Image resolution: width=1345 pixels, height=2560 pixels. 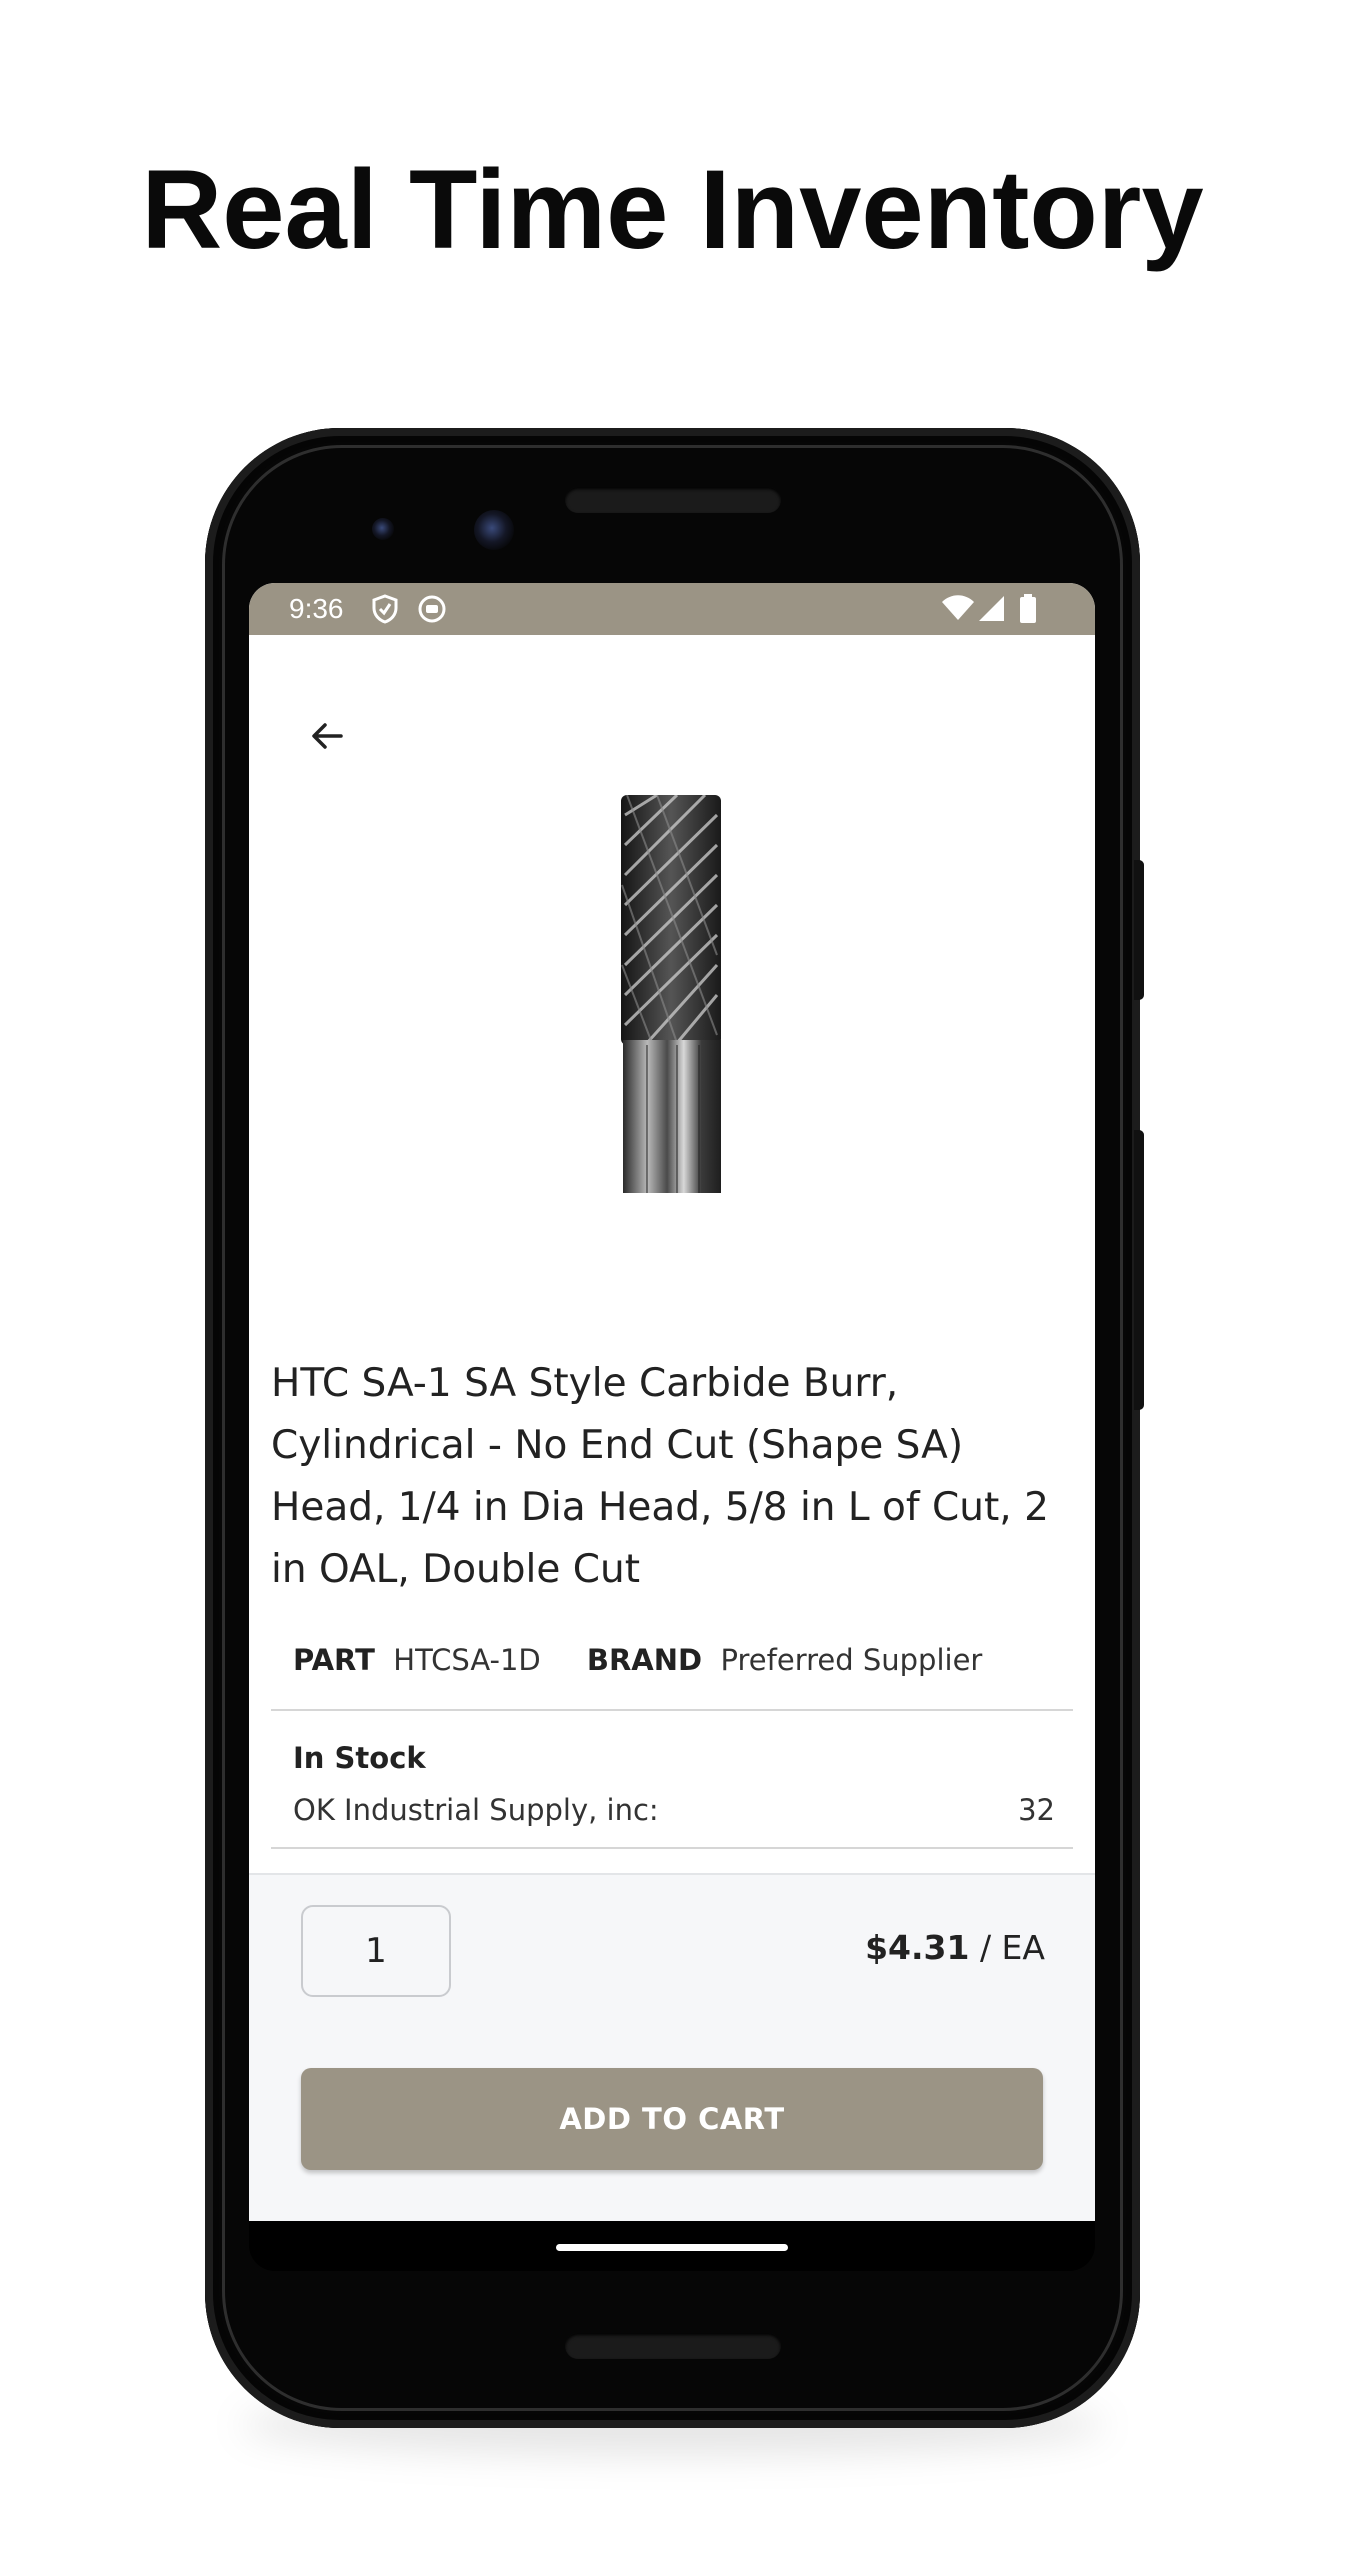 I want to click on headline: Real Time Inventory, so click(x=672, y=209).